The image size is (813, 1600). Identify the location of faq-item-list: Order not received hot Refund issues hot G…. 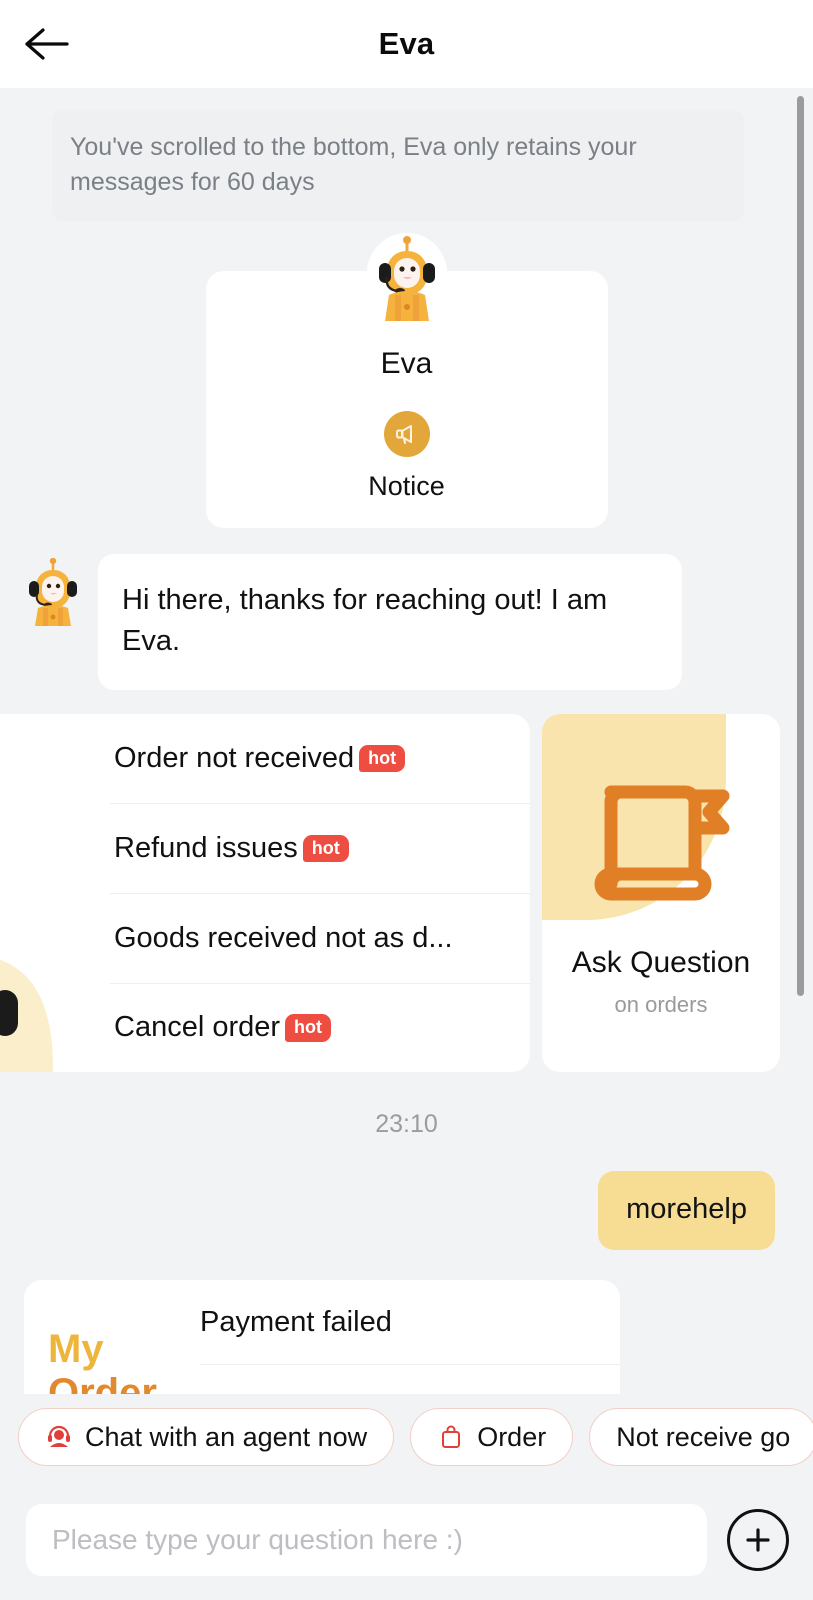
(317, 893).